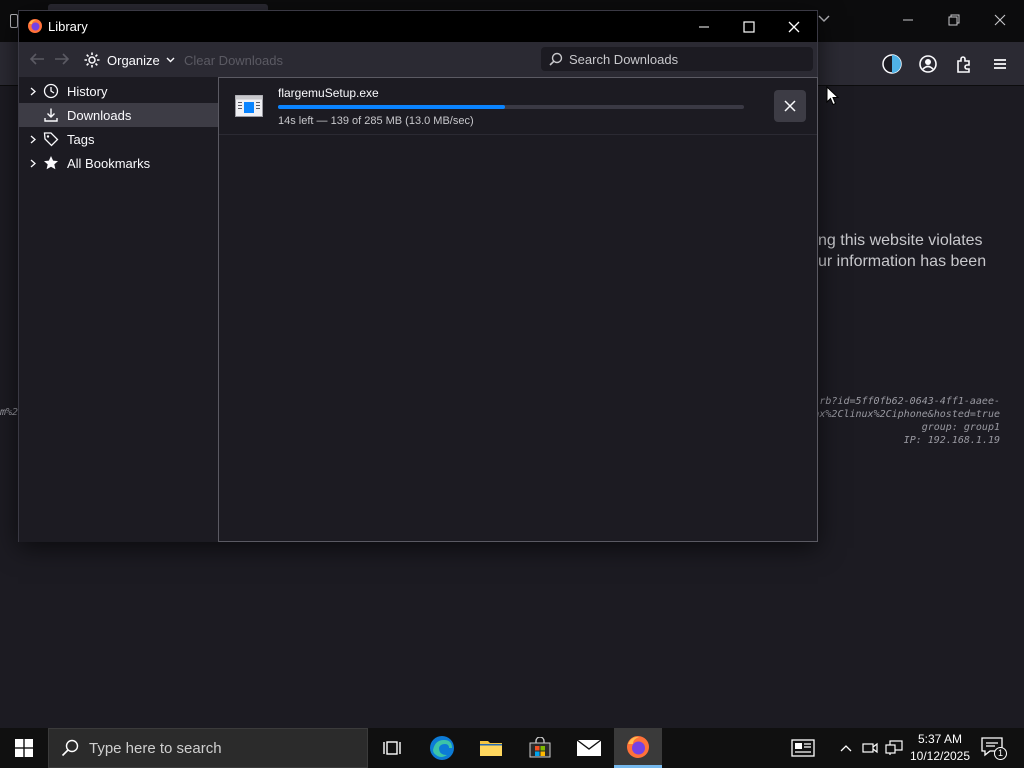 This screenshot has height=768, width=1024. I want to click on close-icon, so click(790, 106).